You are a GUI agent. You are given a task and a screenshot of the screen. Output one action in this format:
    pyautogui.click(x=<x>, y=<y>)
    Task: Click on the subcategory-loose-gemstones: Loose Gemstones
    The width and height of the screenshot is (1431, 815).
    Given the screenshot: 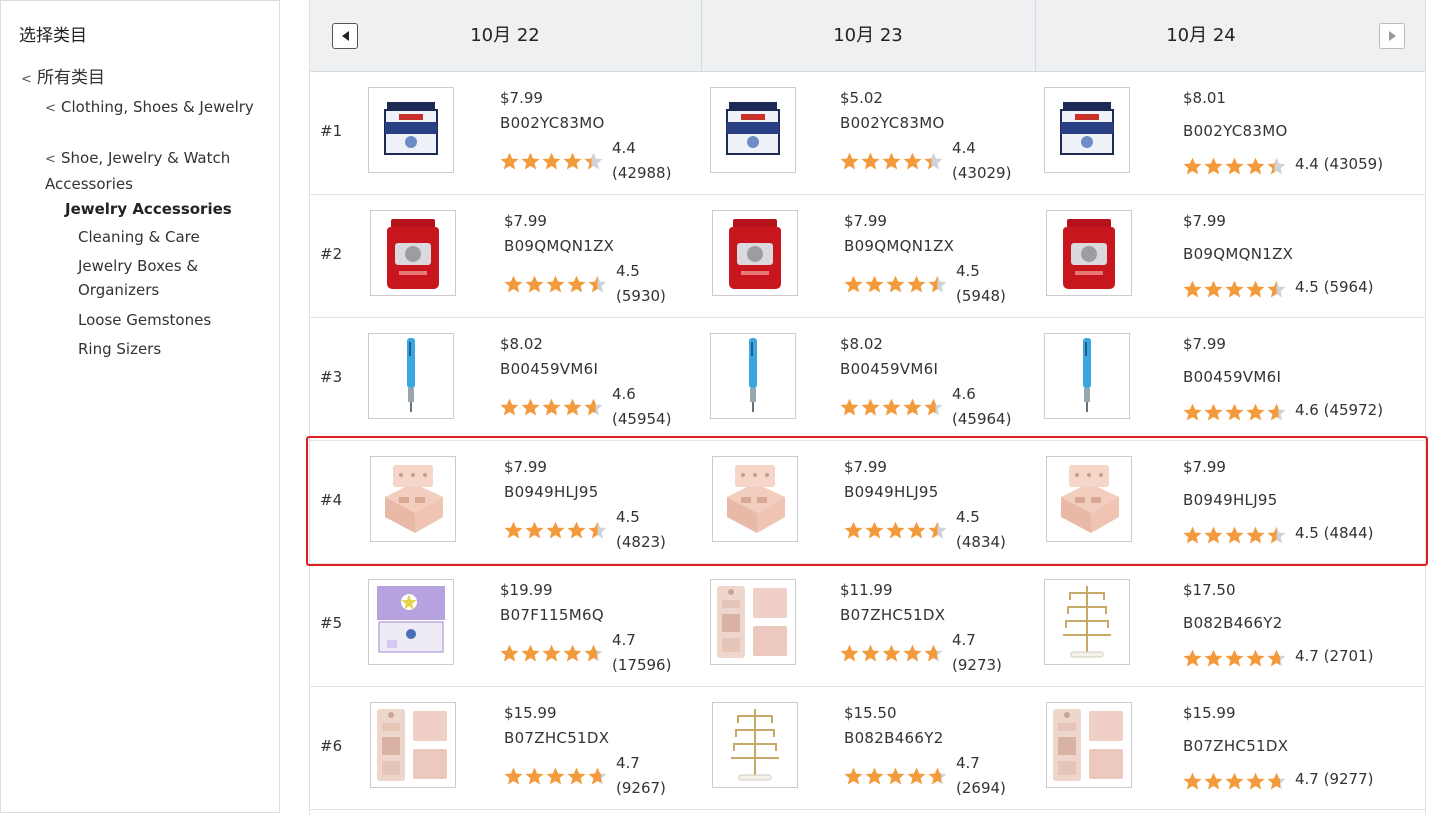 What is the action you would take?
    pyautogui.click(x=173, y=320)
    